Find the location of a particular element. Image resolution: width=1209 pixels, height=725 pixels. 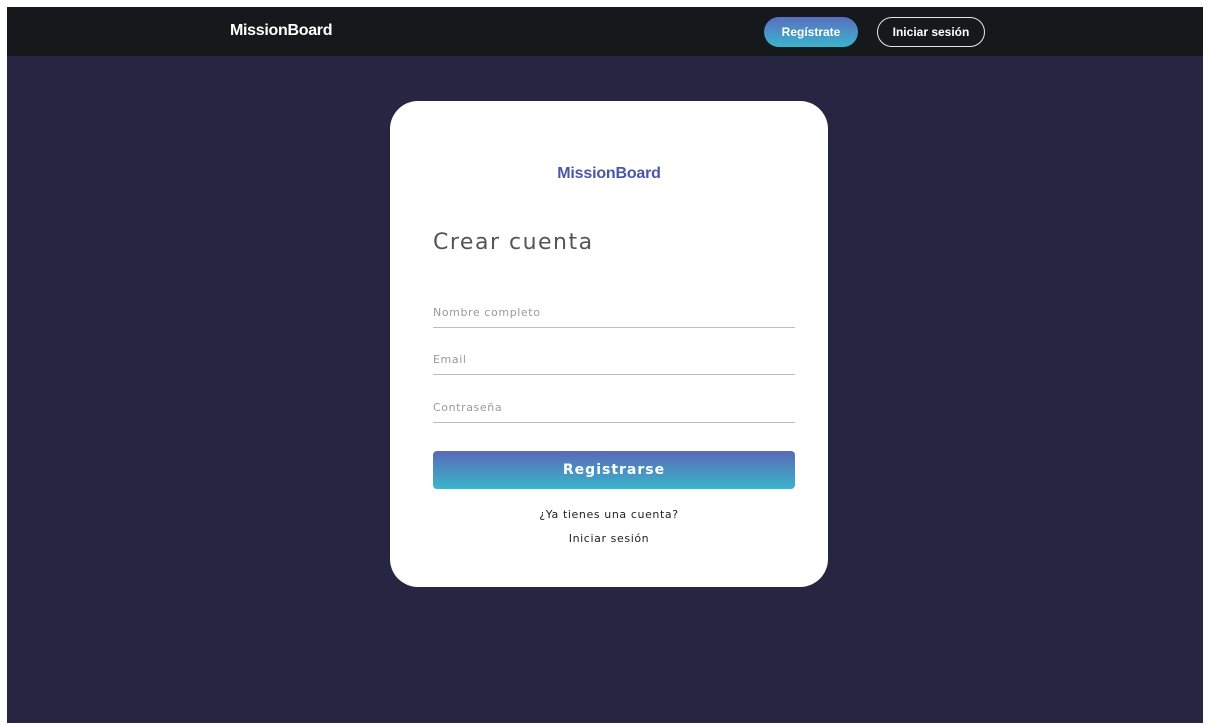

login-link: Iniciar sesión is located at coordinates (609, 538).